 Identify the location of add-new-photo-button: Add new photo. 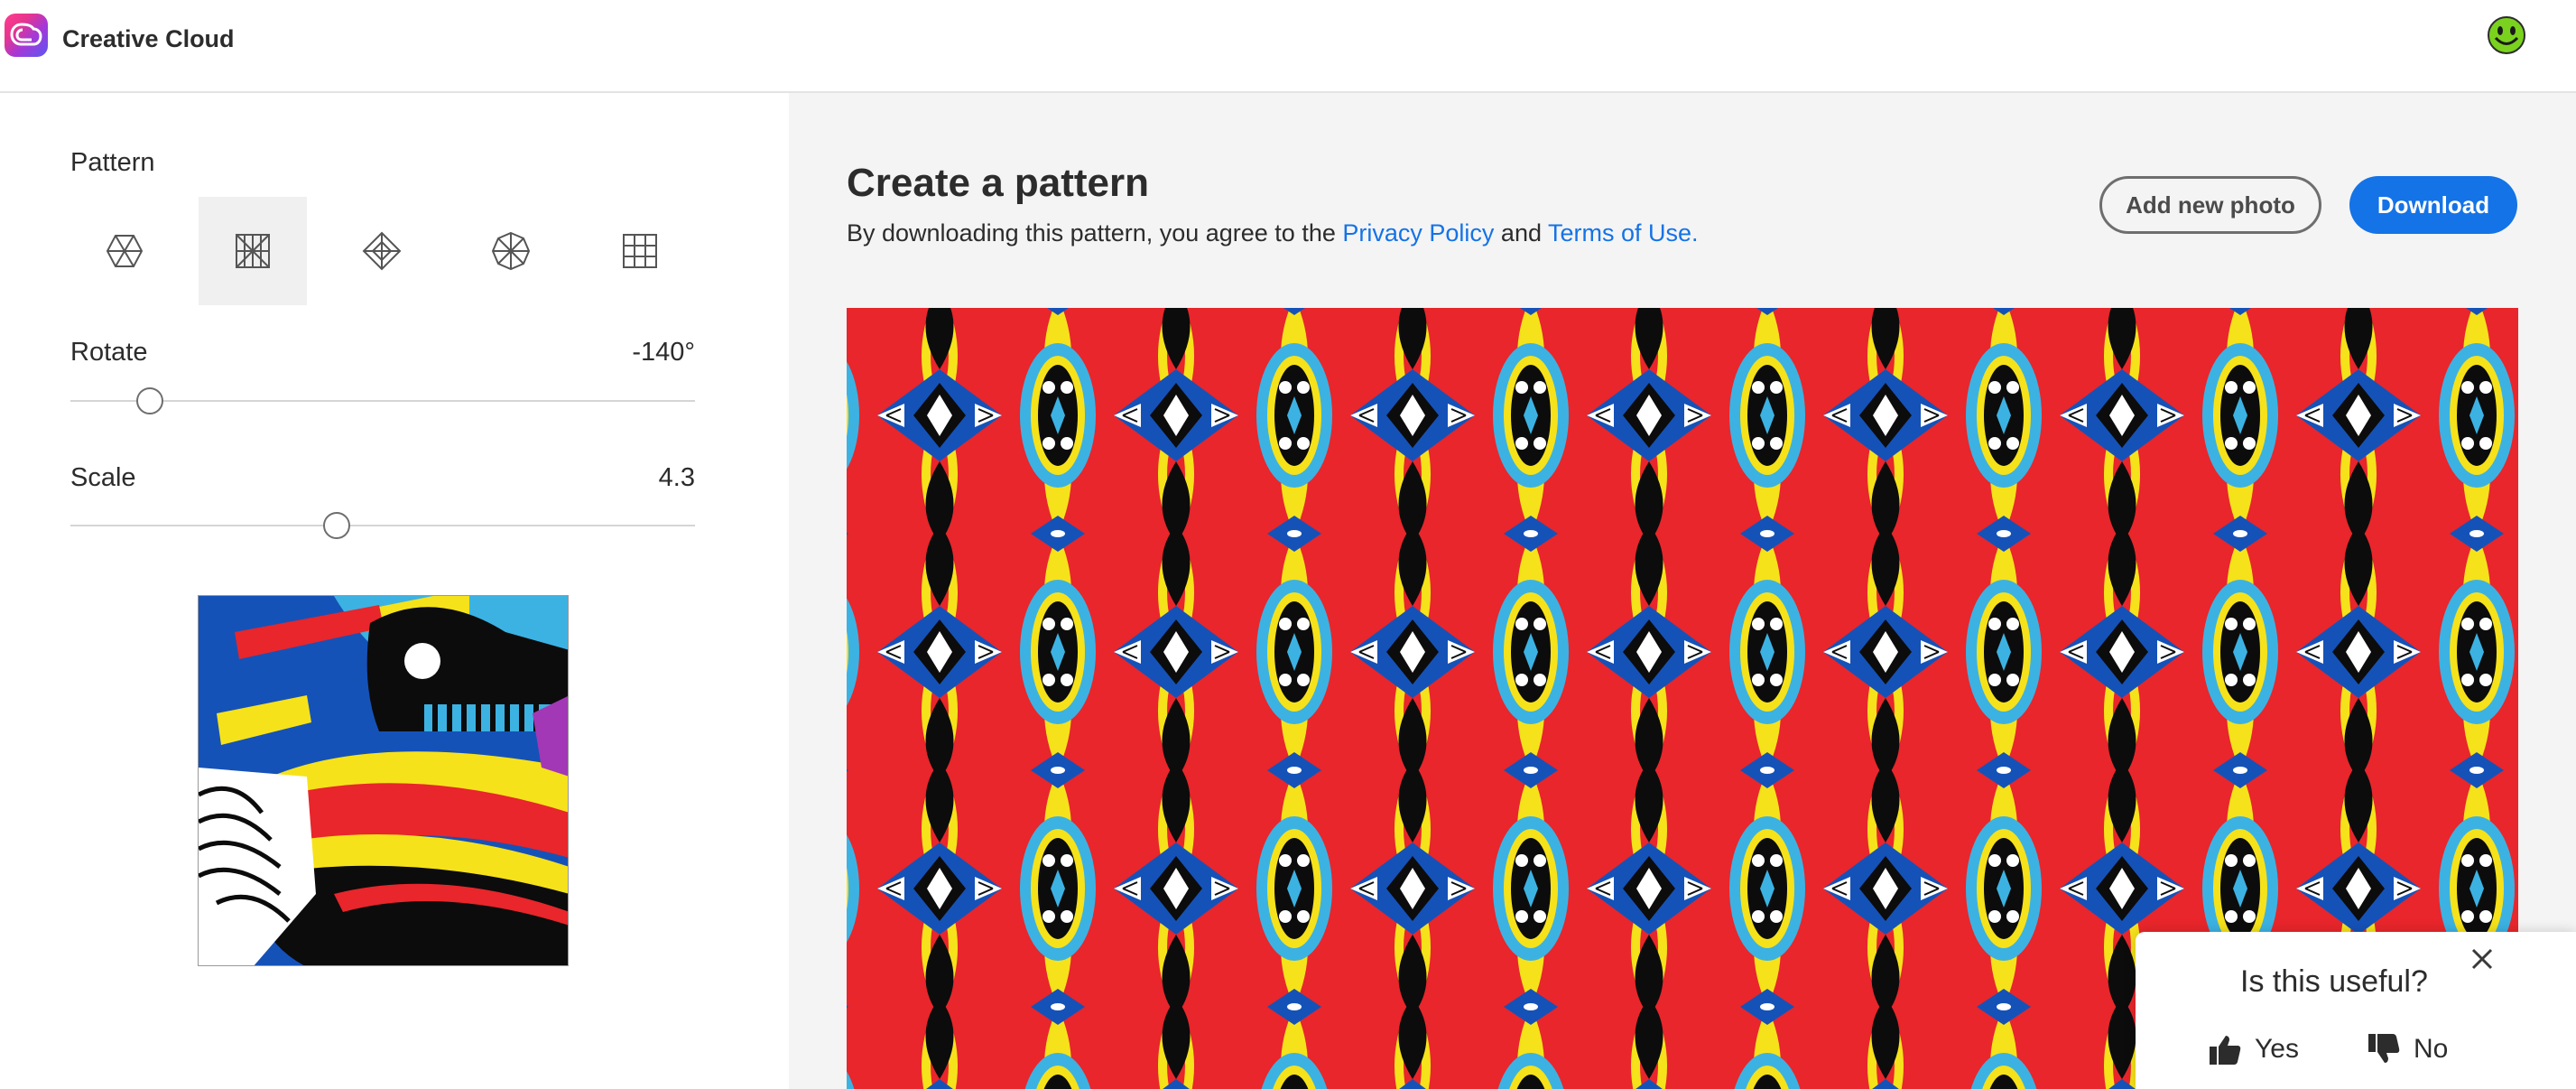
(2210, 205).